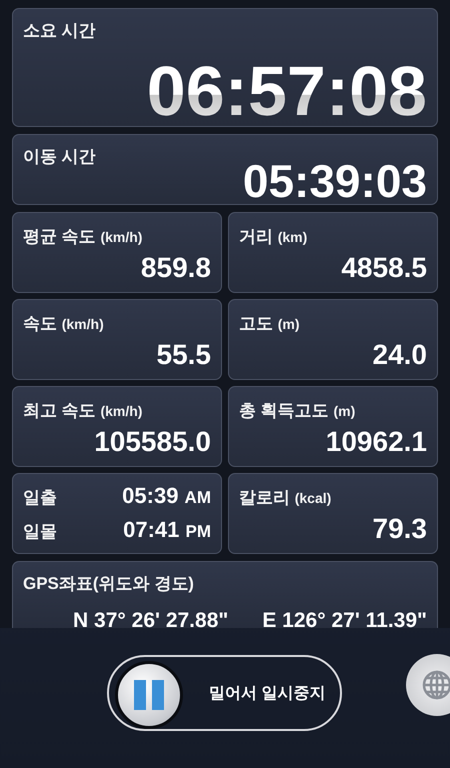  What do you see at coordinates (60, 31) in the screenshot?
I see `panel-label: 소요 시간` at bounding box center [60, 31].